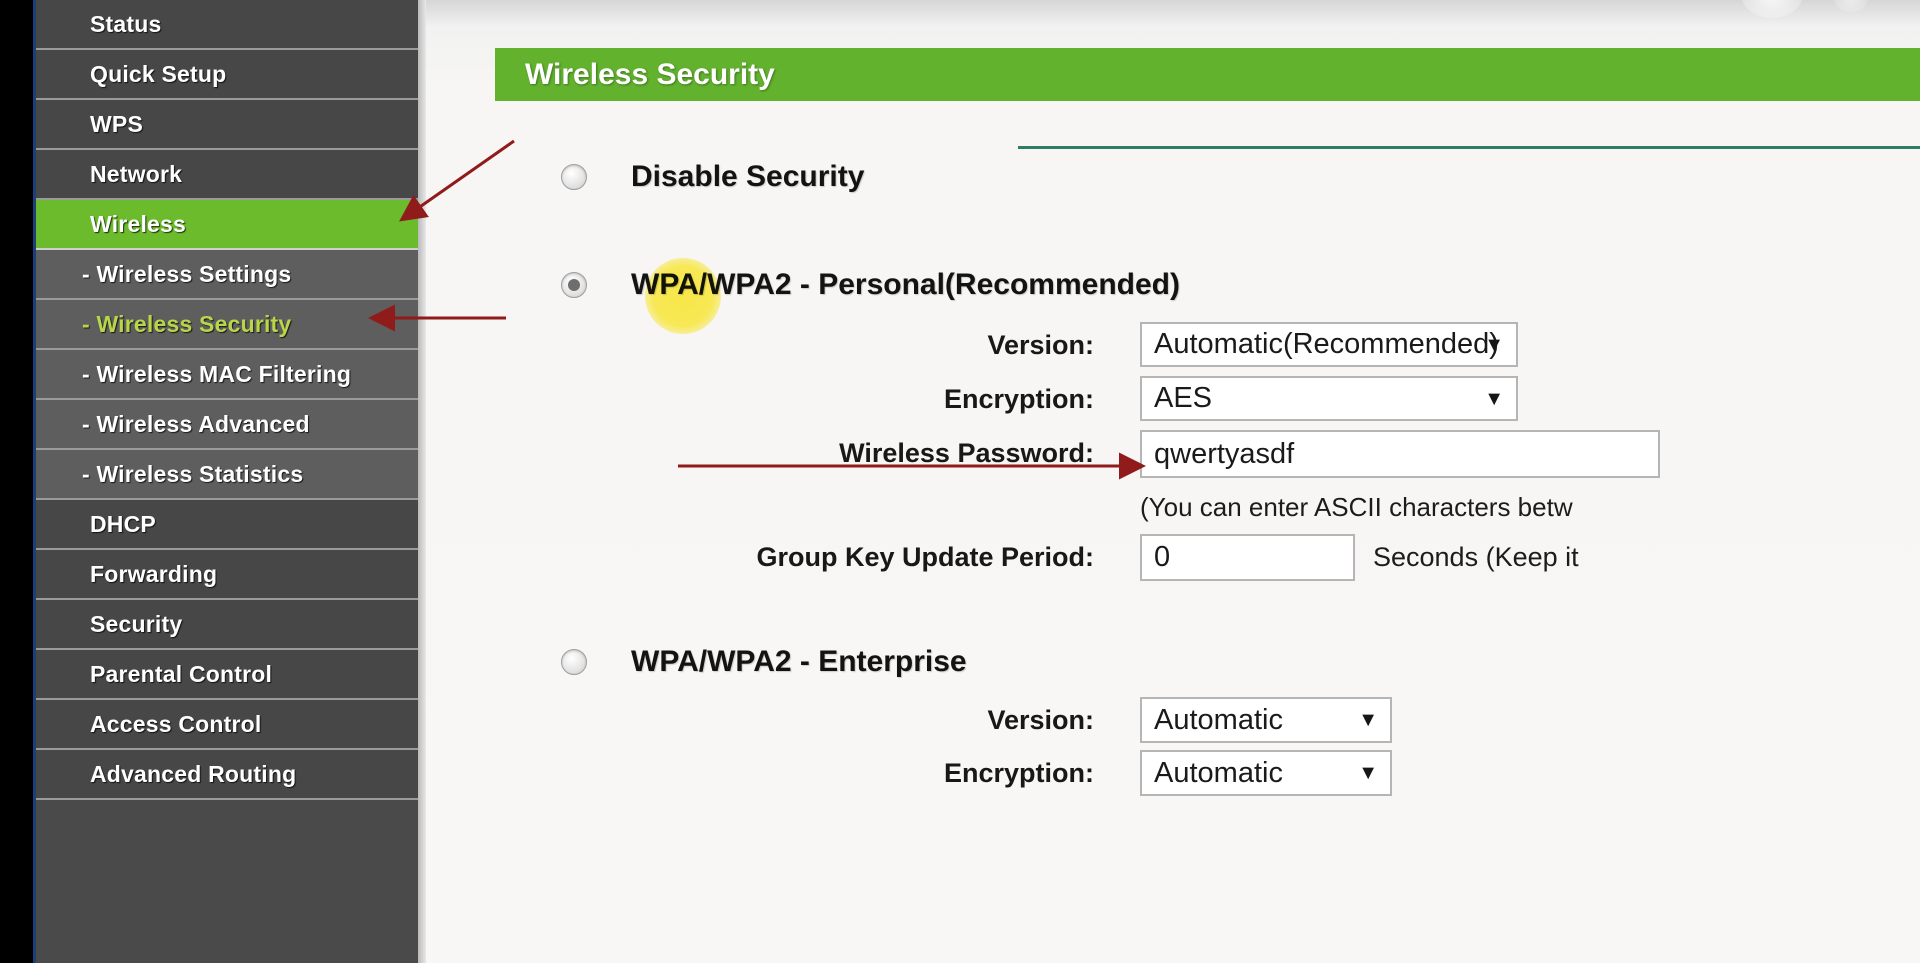  I want to click on sidebar-item-label: - Wireless Statistics, so click(193, 473).